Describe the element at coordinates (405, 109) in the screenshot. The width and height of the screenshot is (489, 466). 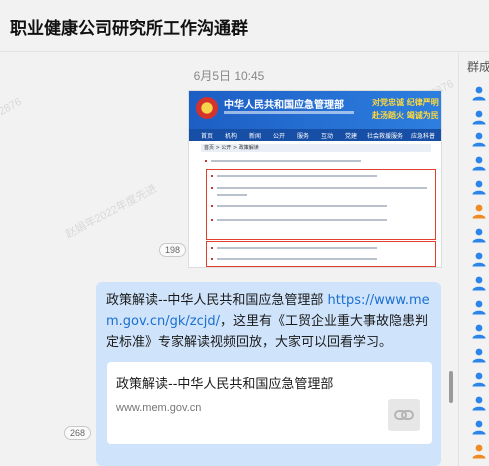
I see `website-slogan: 对党忠诚 纪律严明 赴汤蹈火 竭诚为民` at that location.